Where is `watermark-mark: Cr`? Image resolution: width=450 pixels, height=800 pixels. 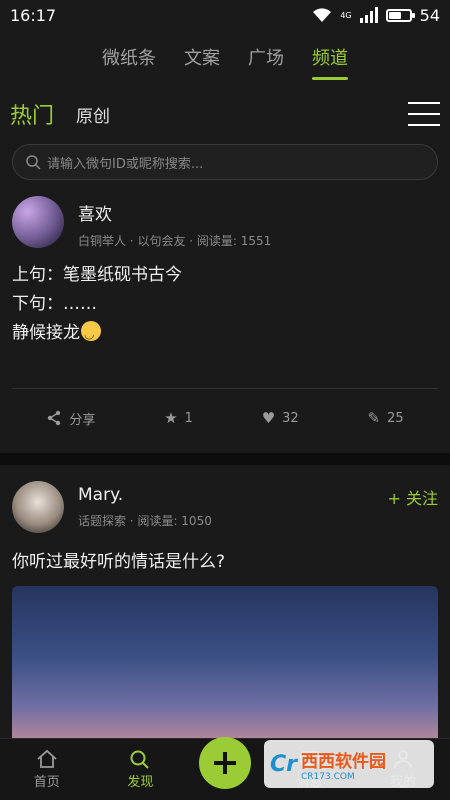 watermark-mark: Cr is located at coordinates (283, 764).